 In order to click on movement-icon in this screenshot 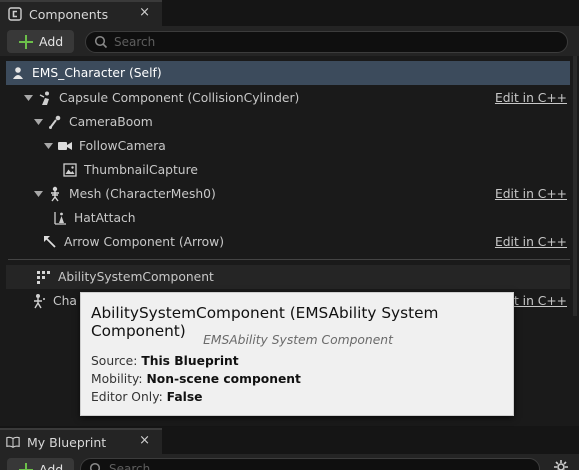, I will do `click(39, 301)`.